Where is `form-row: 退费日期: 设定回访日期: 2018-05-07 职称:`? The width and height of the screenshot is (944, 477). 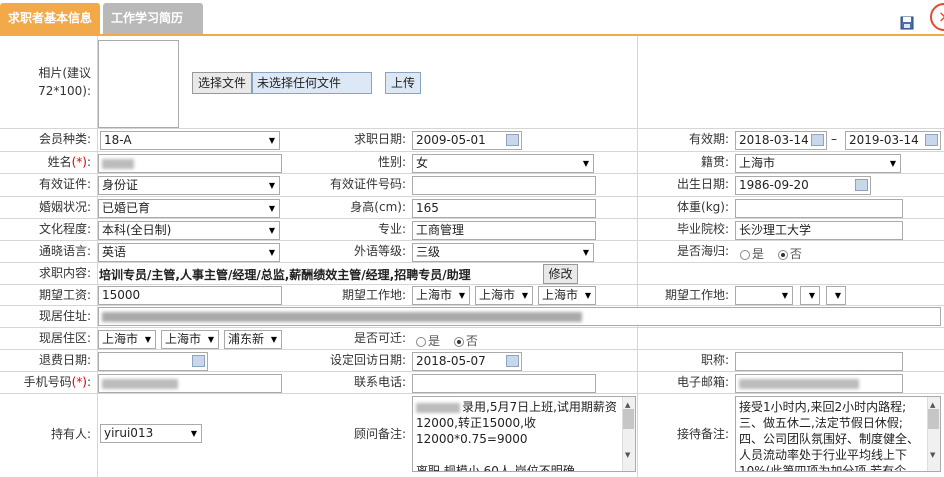 form-row: 退费日期: 设定回访日期: 2018-05-07 职称: is located at coordinates (472, 361).